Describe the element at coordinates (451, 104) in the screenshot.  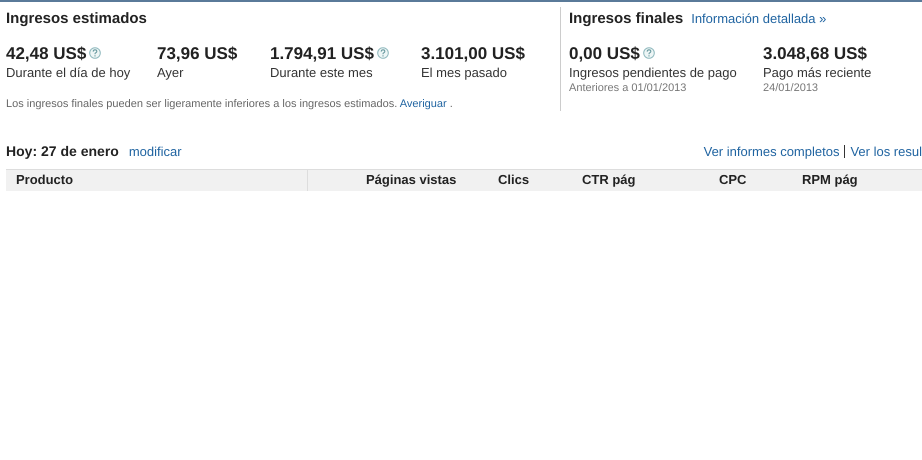
I see `period-text: .` at that location.